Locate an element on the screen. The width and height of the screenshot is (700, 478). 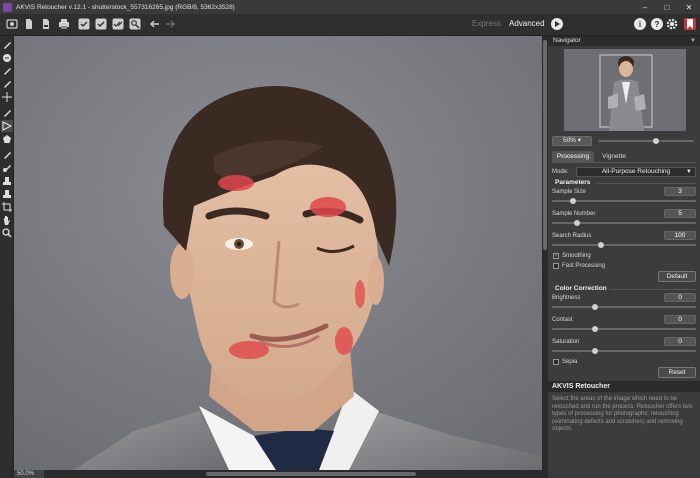
gear-icon is located at coordinates (672, 24).